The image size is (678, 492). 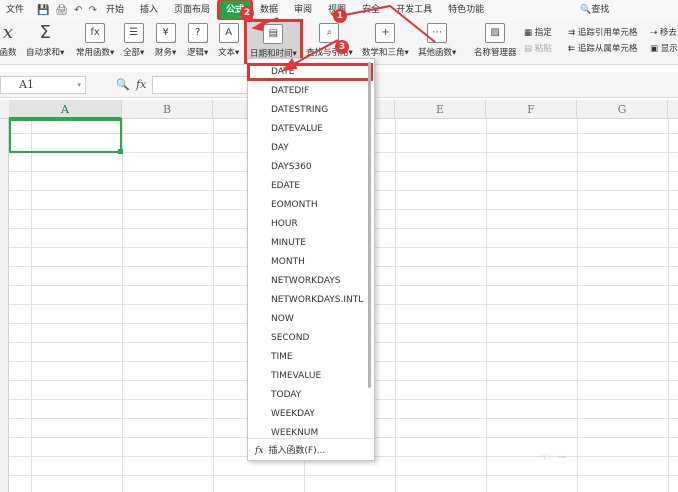 I want to click on dropdown-item-minute: MINUTE, so click(x=288, y=243).